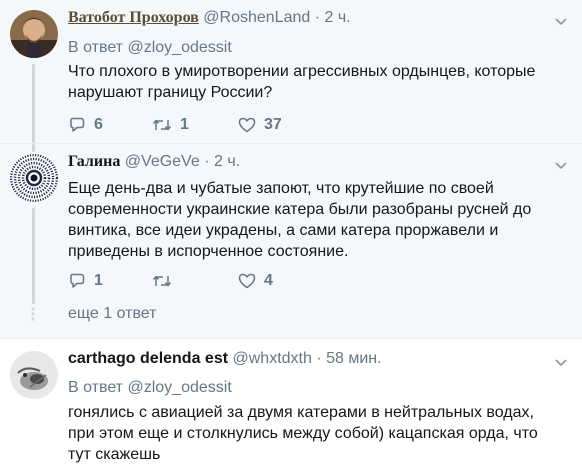 This screenshot has width=582, height=471. Describe the element at coordinates (110, 125) in the screenshot. I see `reply-button: 6` at that location.